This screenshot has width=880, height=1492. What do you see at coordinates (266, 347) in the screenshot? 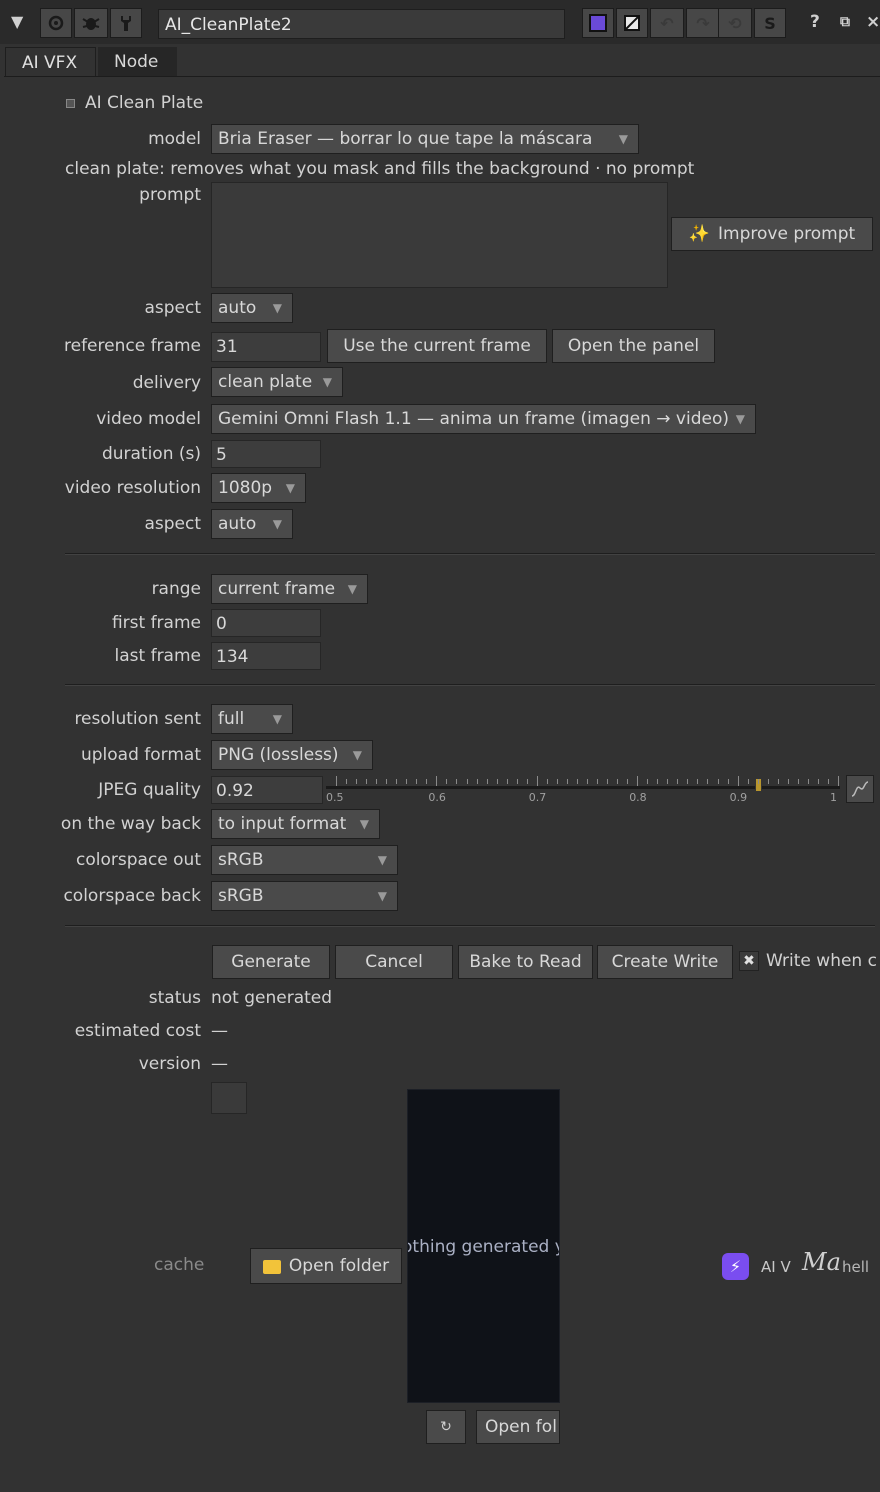
I see `reference-frame-input: 31` at bounding box center [266, 347].